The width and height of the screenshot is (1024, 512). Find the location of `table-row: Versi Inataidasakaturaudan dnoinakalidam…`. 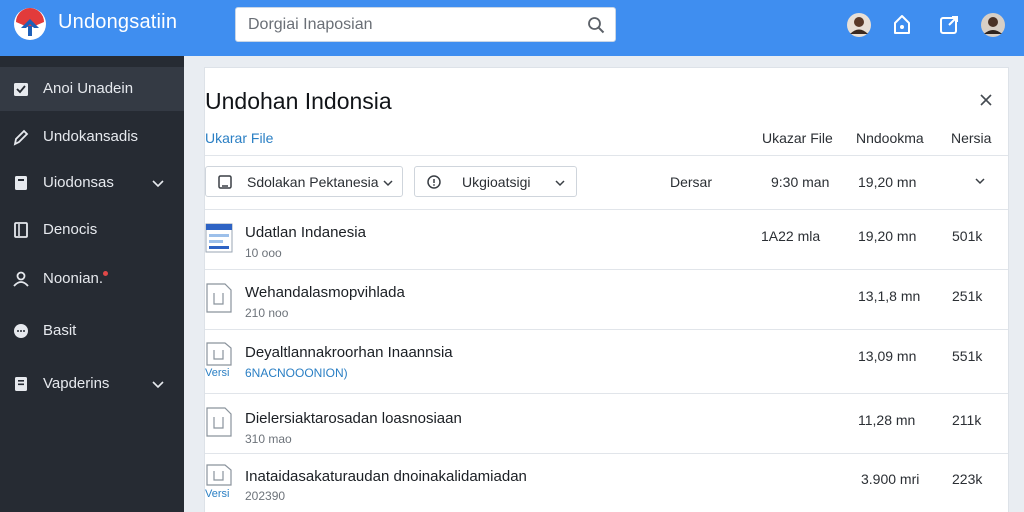

table-row: Versi Inataidasakaturaudan dnoinakalidam… is located at coordinates (606, 483).